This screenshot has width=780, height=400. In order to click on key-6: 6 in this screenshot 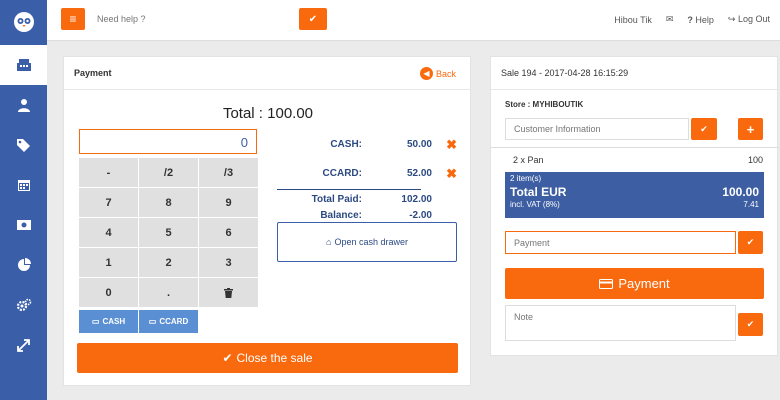, I will do `click(228, 232)`.